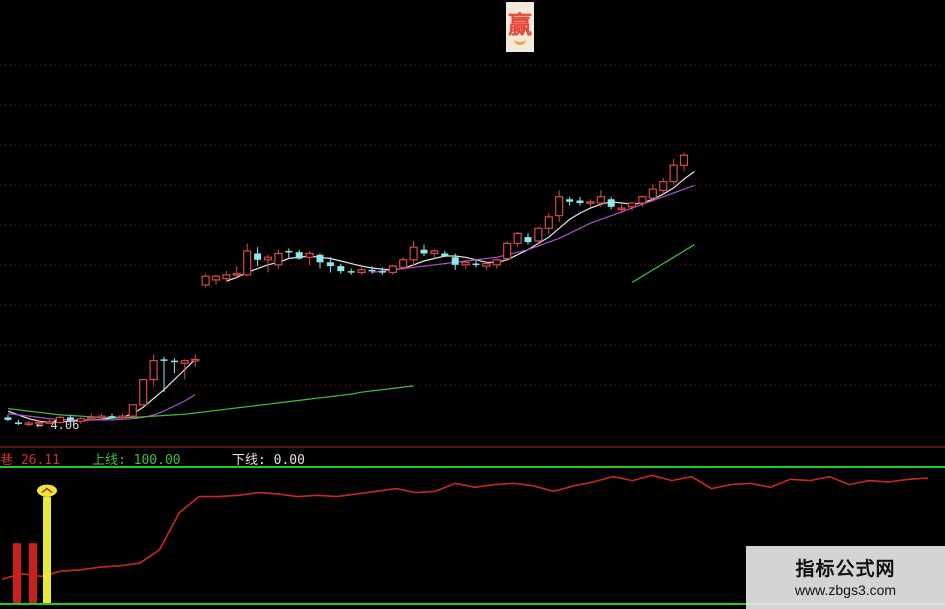 The width and height of the screenshot is (945, 609). I want to click on indicator-value-label: 巷 26.11, so click(30, 460).